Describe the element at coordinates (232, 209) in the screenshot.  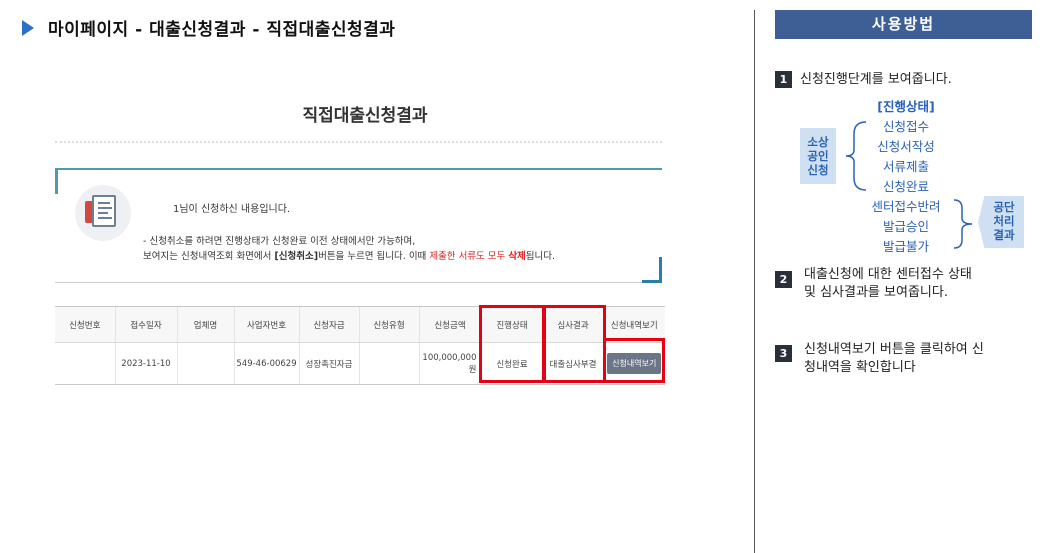
I see `info-intro: 1님이 신청하신 내용입니다.` at that location.